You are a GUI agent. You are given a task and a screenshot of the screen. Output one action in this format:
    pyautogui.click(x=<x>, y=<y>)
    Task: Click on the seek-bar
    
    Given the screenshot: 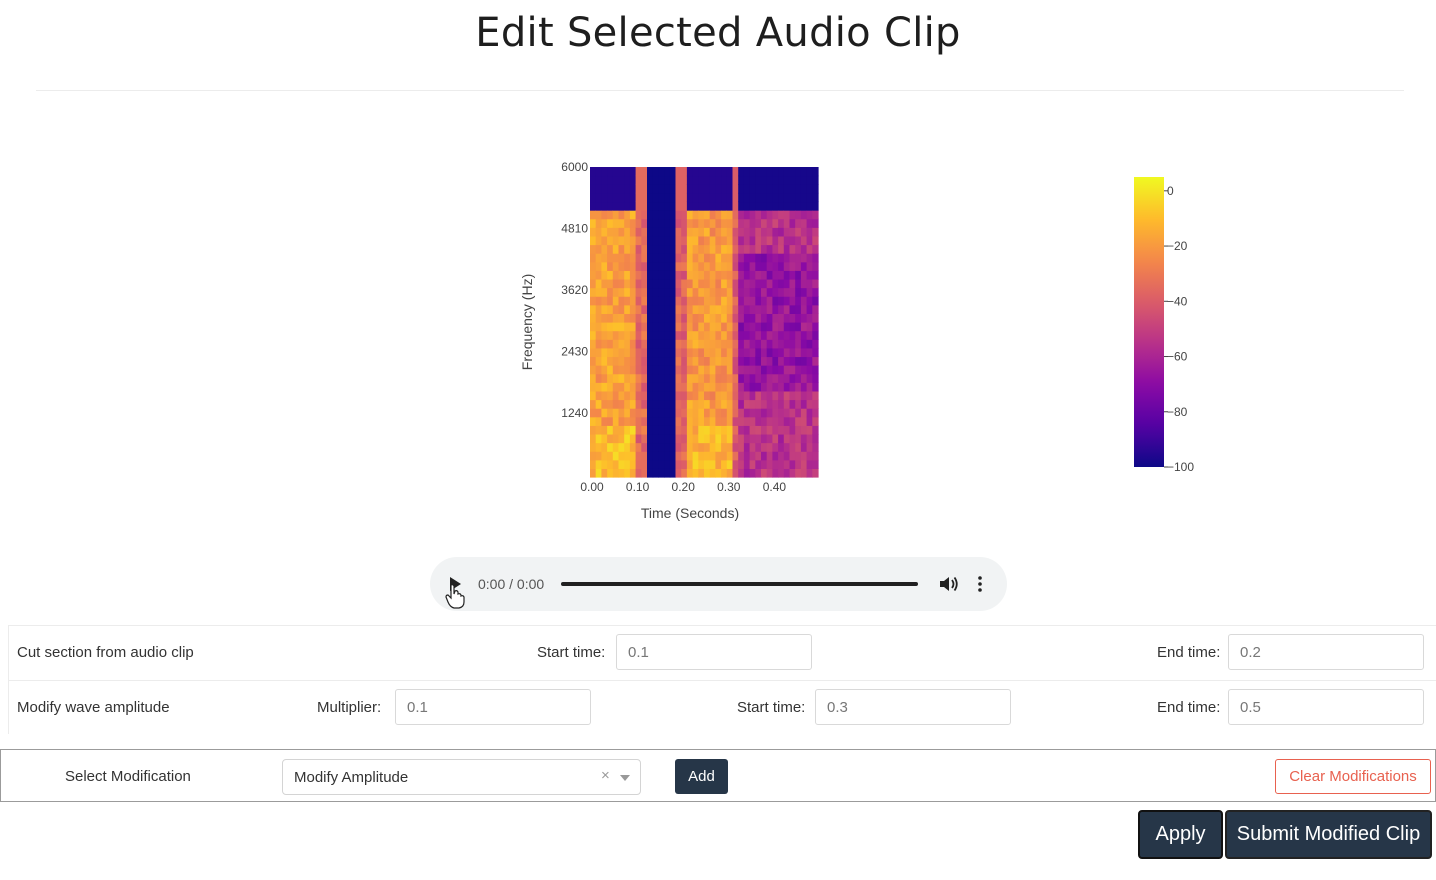 What is the action you would take?
    pyautogui.click(x=739, y=584)
    